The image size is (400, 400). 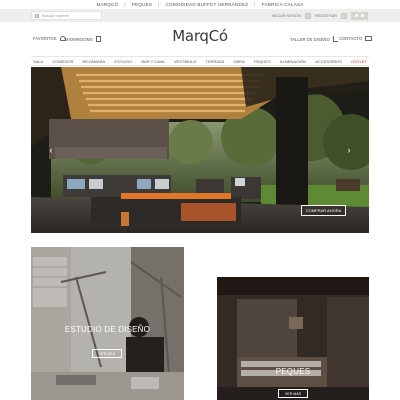 What do you see at coordinates (55, 15) in the screenshot?
I see `search-placeholder: Buscar mueble` at bounding box center [55, 15].